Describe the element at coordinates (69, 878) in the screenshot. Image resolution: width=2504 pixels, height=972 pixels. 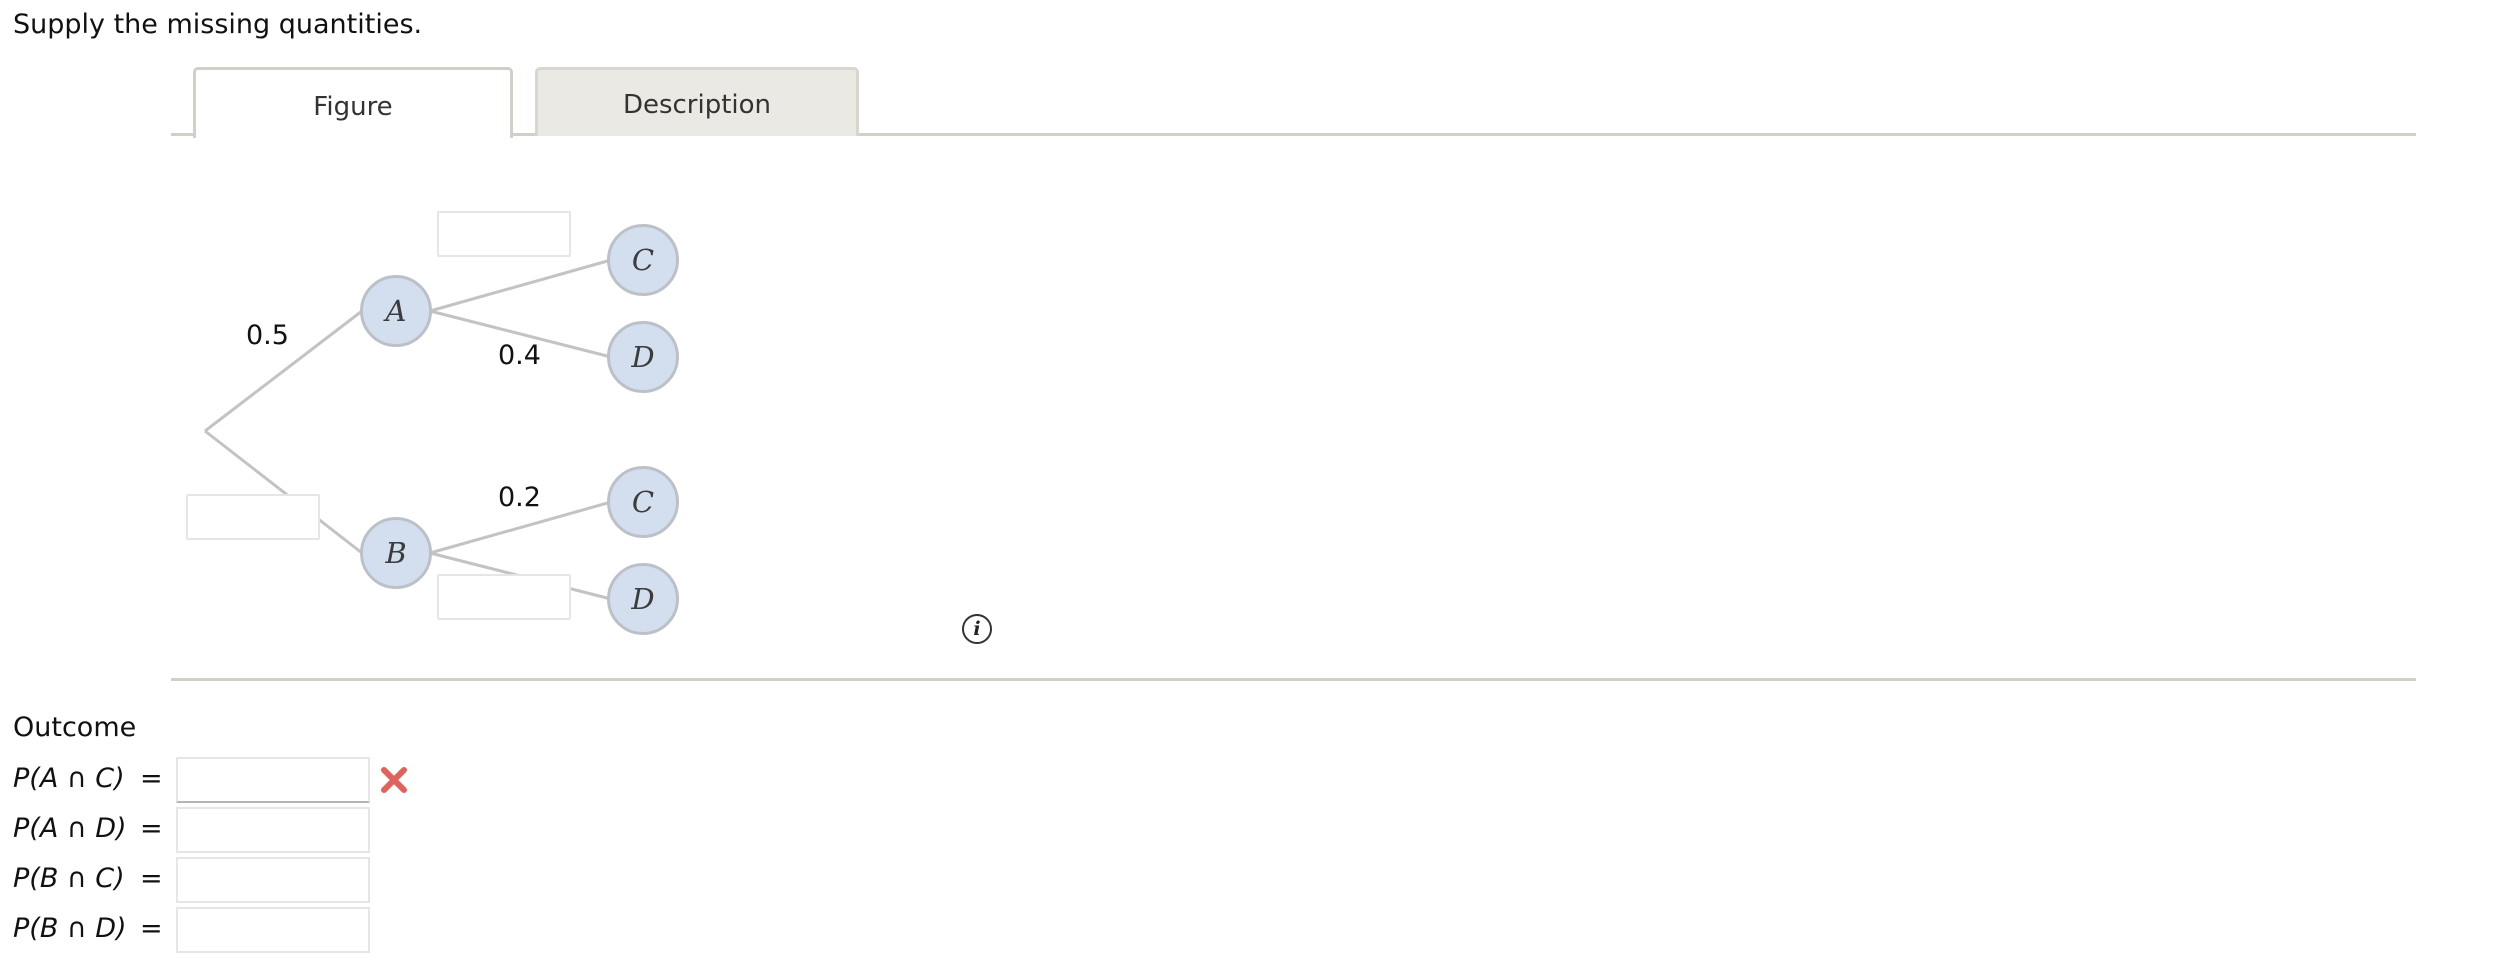
I see `outcome-label-b-c: P(B ∩ C)` at that location.